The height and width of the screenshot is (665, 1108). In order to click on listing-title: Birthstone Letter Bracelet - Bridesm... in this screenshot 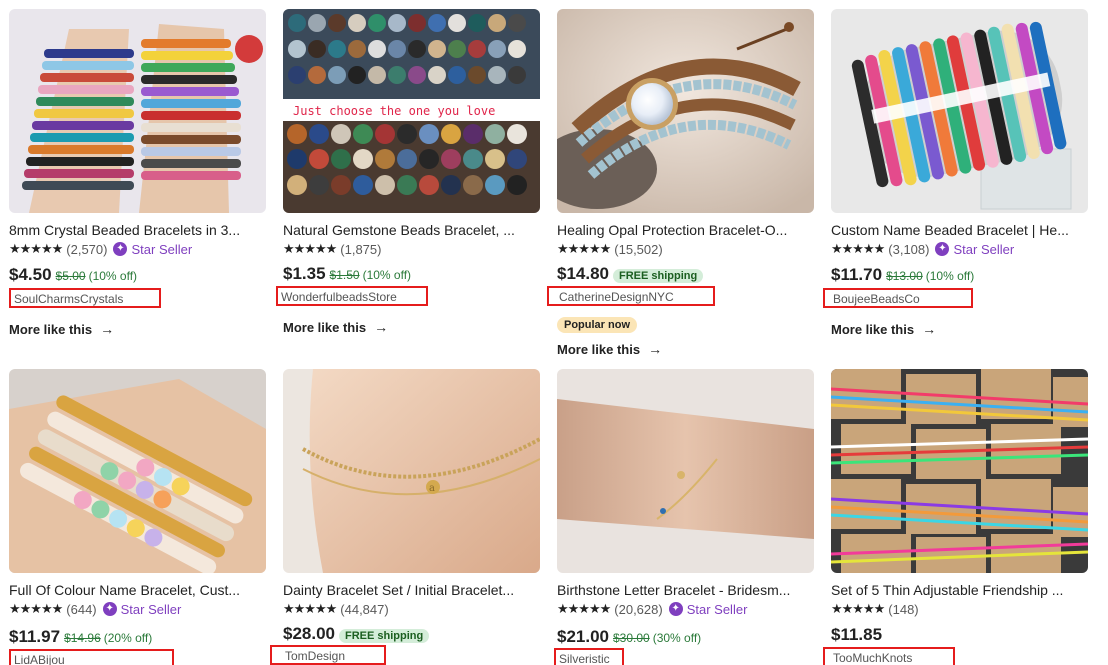, I will do `click(685, 590)`.